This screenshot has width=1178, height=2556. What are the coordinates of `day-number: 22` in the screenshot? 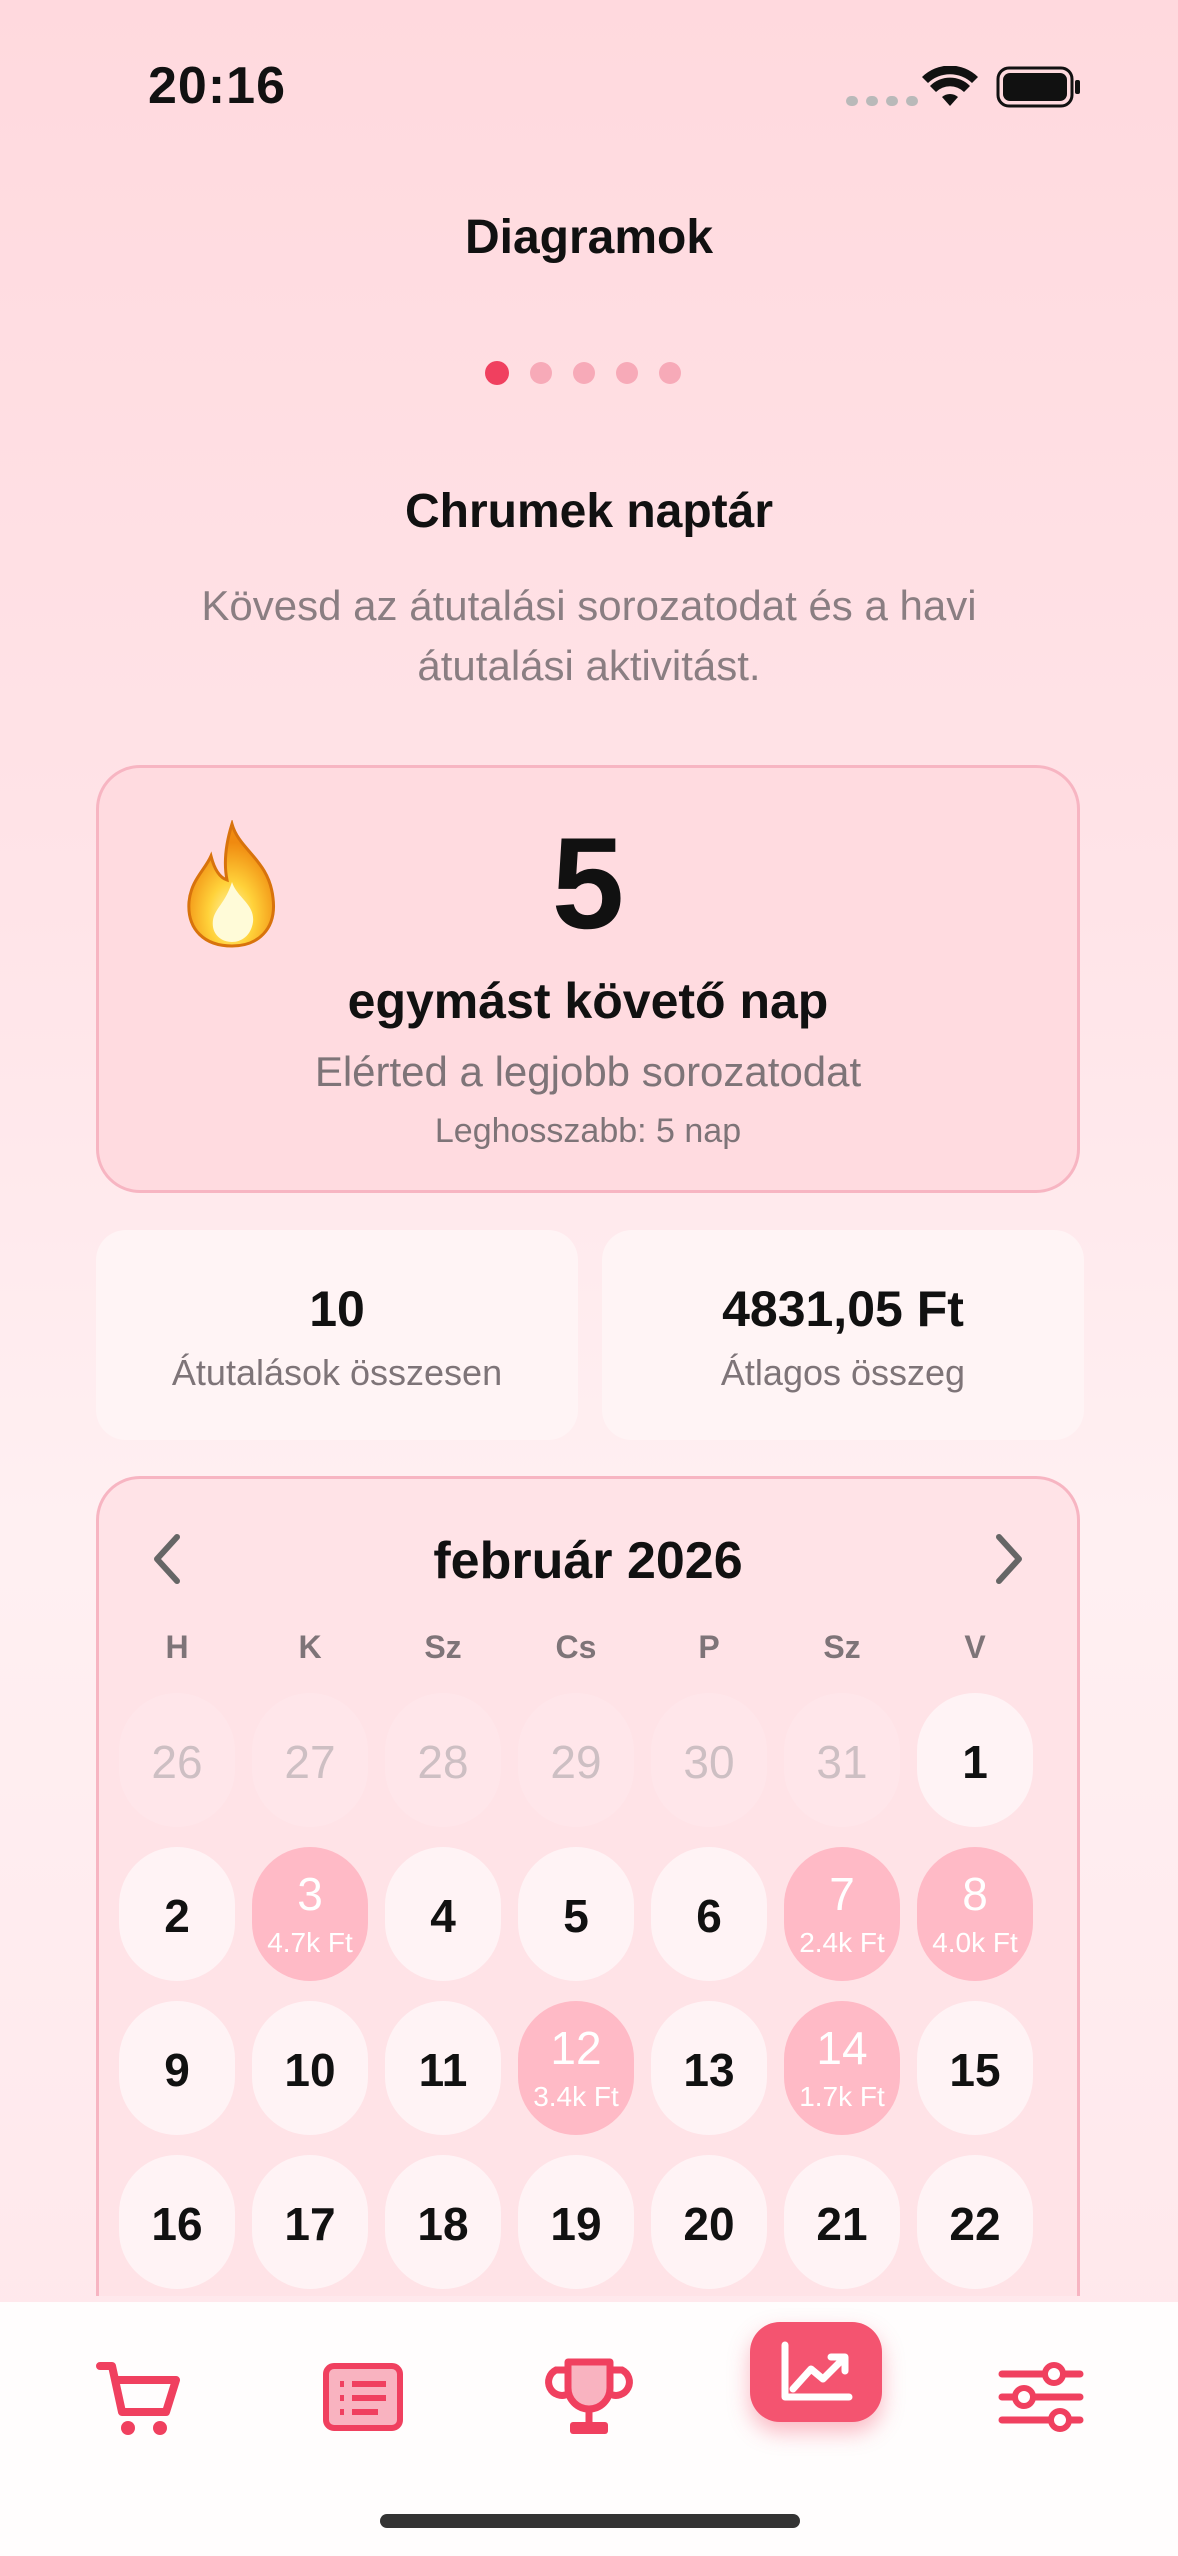 It's located at (975, 2224).